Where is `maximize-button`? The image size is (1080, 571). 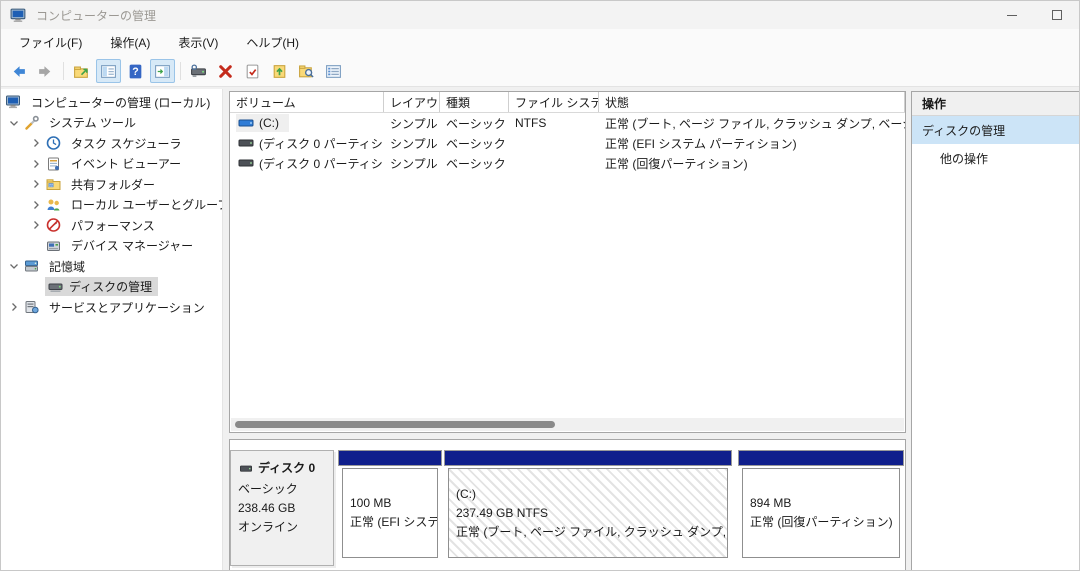
maximize-button is located at coordinates (1056, 15).